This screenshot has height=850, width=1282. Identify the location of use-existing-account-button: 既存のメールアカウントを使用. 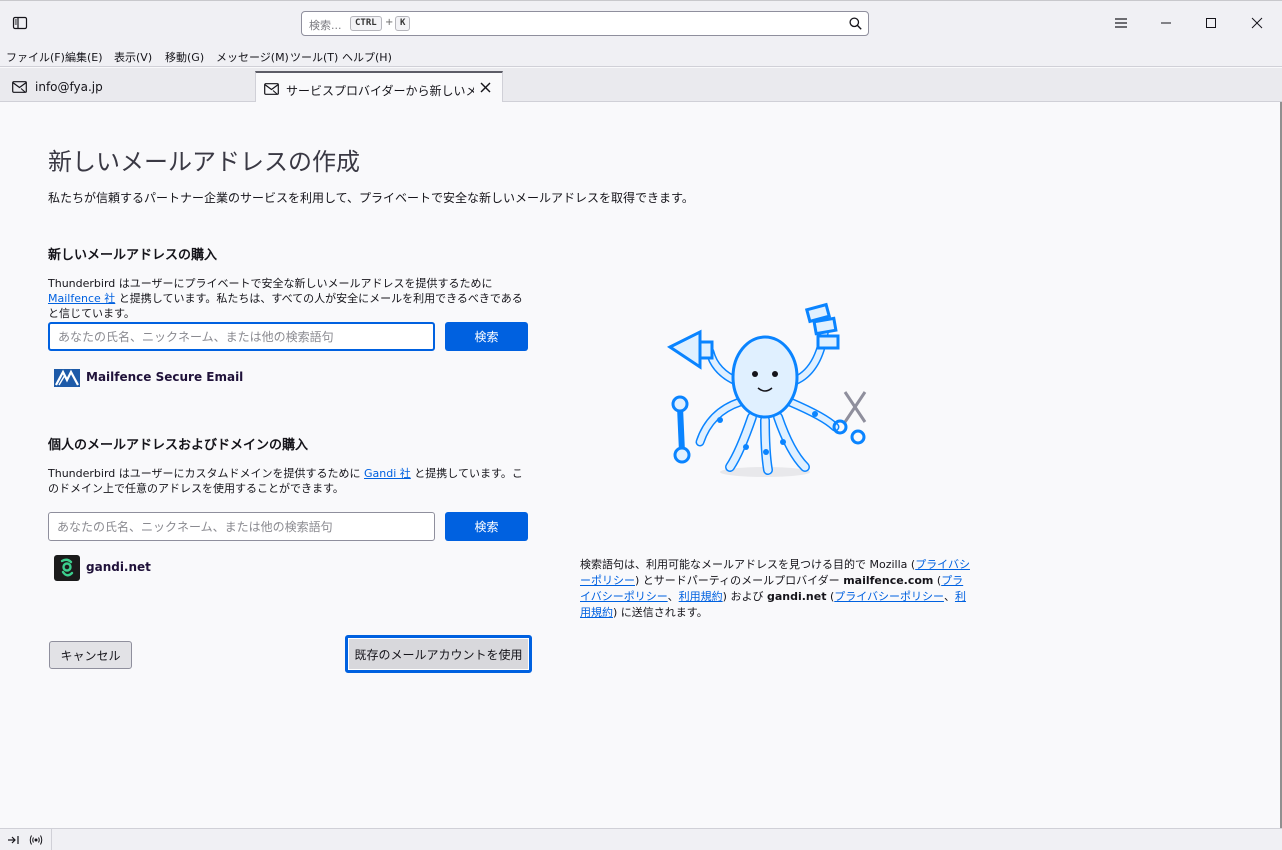
(438, 654).